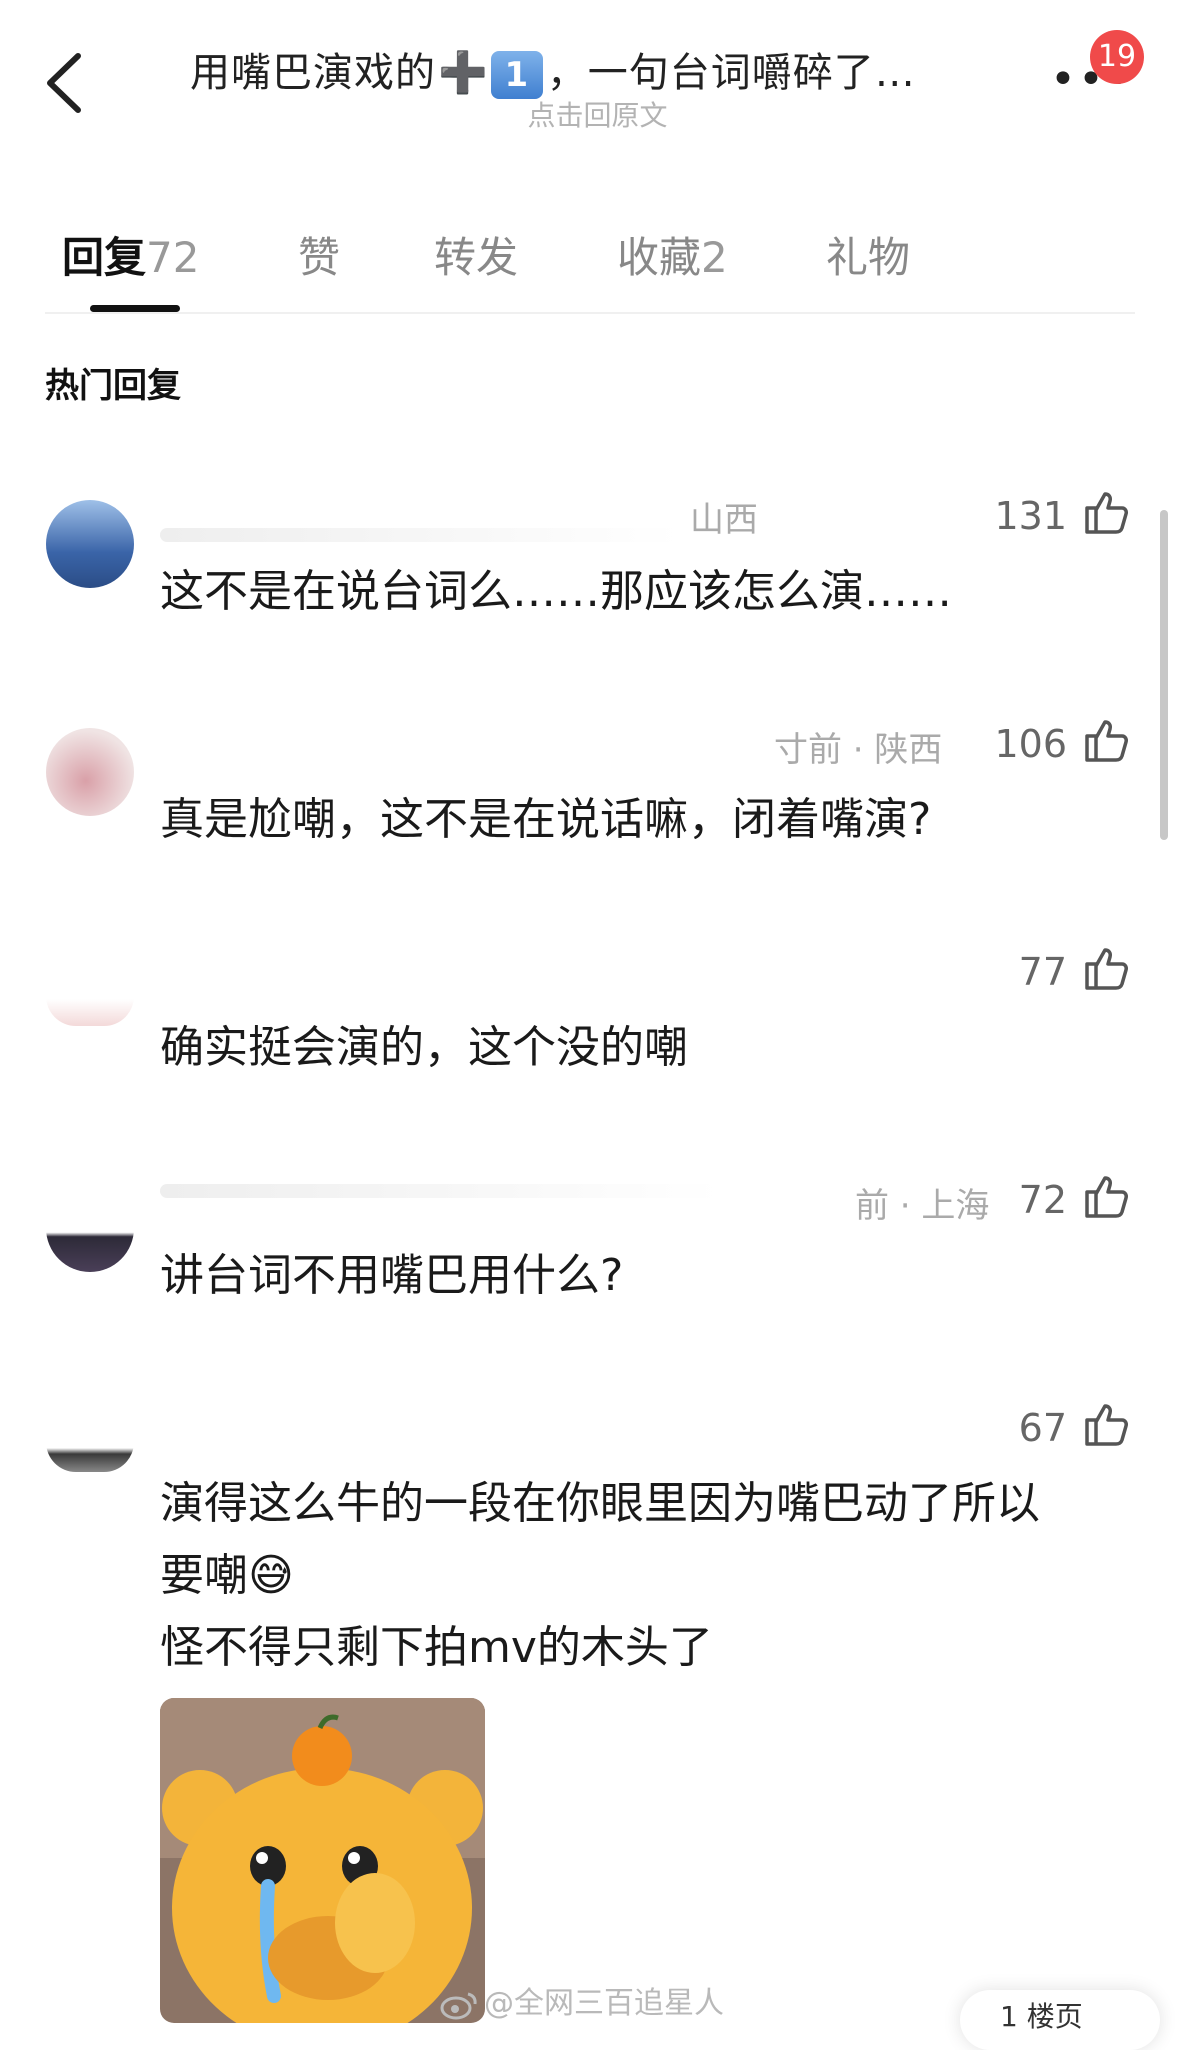 Image resolution: width=1179 pixels, height=2050 pixels. I want to click on keycap-one-icon: 1, so click(516, 75).